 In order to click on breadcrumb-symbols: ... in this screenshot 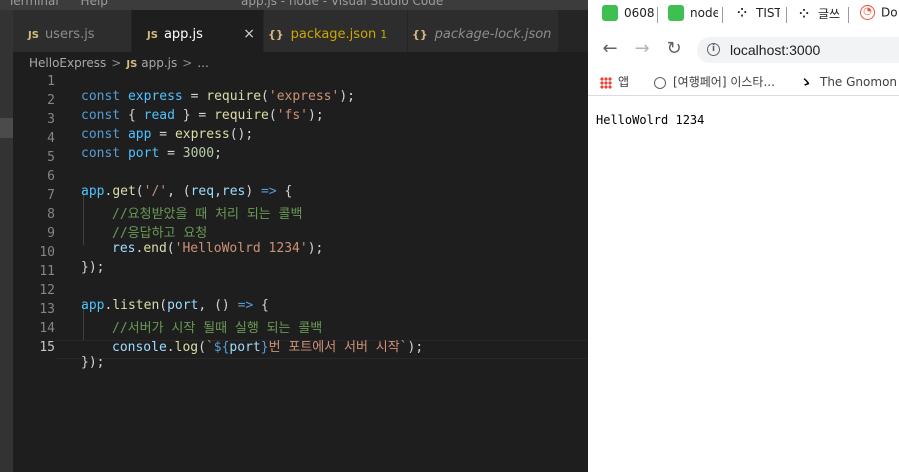, I will do `click(202, 63)`.